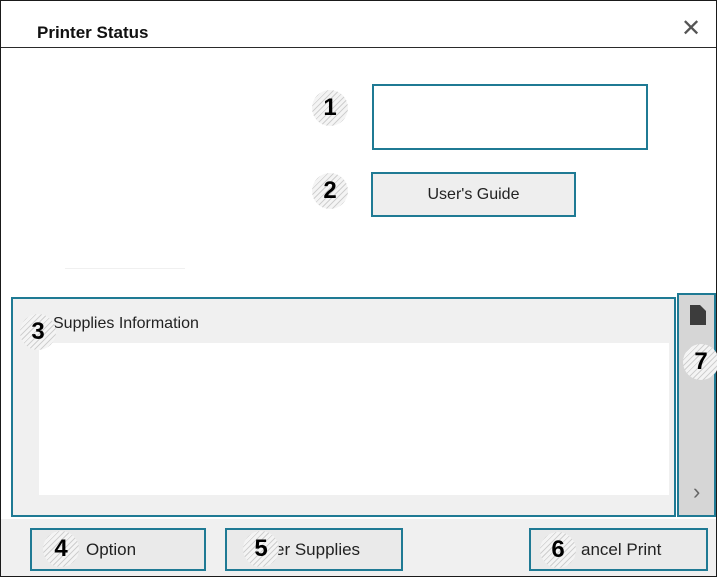 The height and width of the screenshot is (577, 717). I want to click on callout-badge-7: 7, so click(700, 362).